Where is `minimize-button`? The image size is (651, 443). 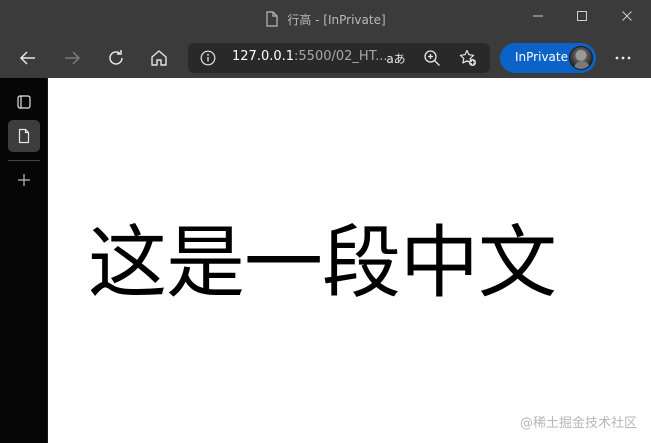 minimize-button is located at coordinates (538, 16).